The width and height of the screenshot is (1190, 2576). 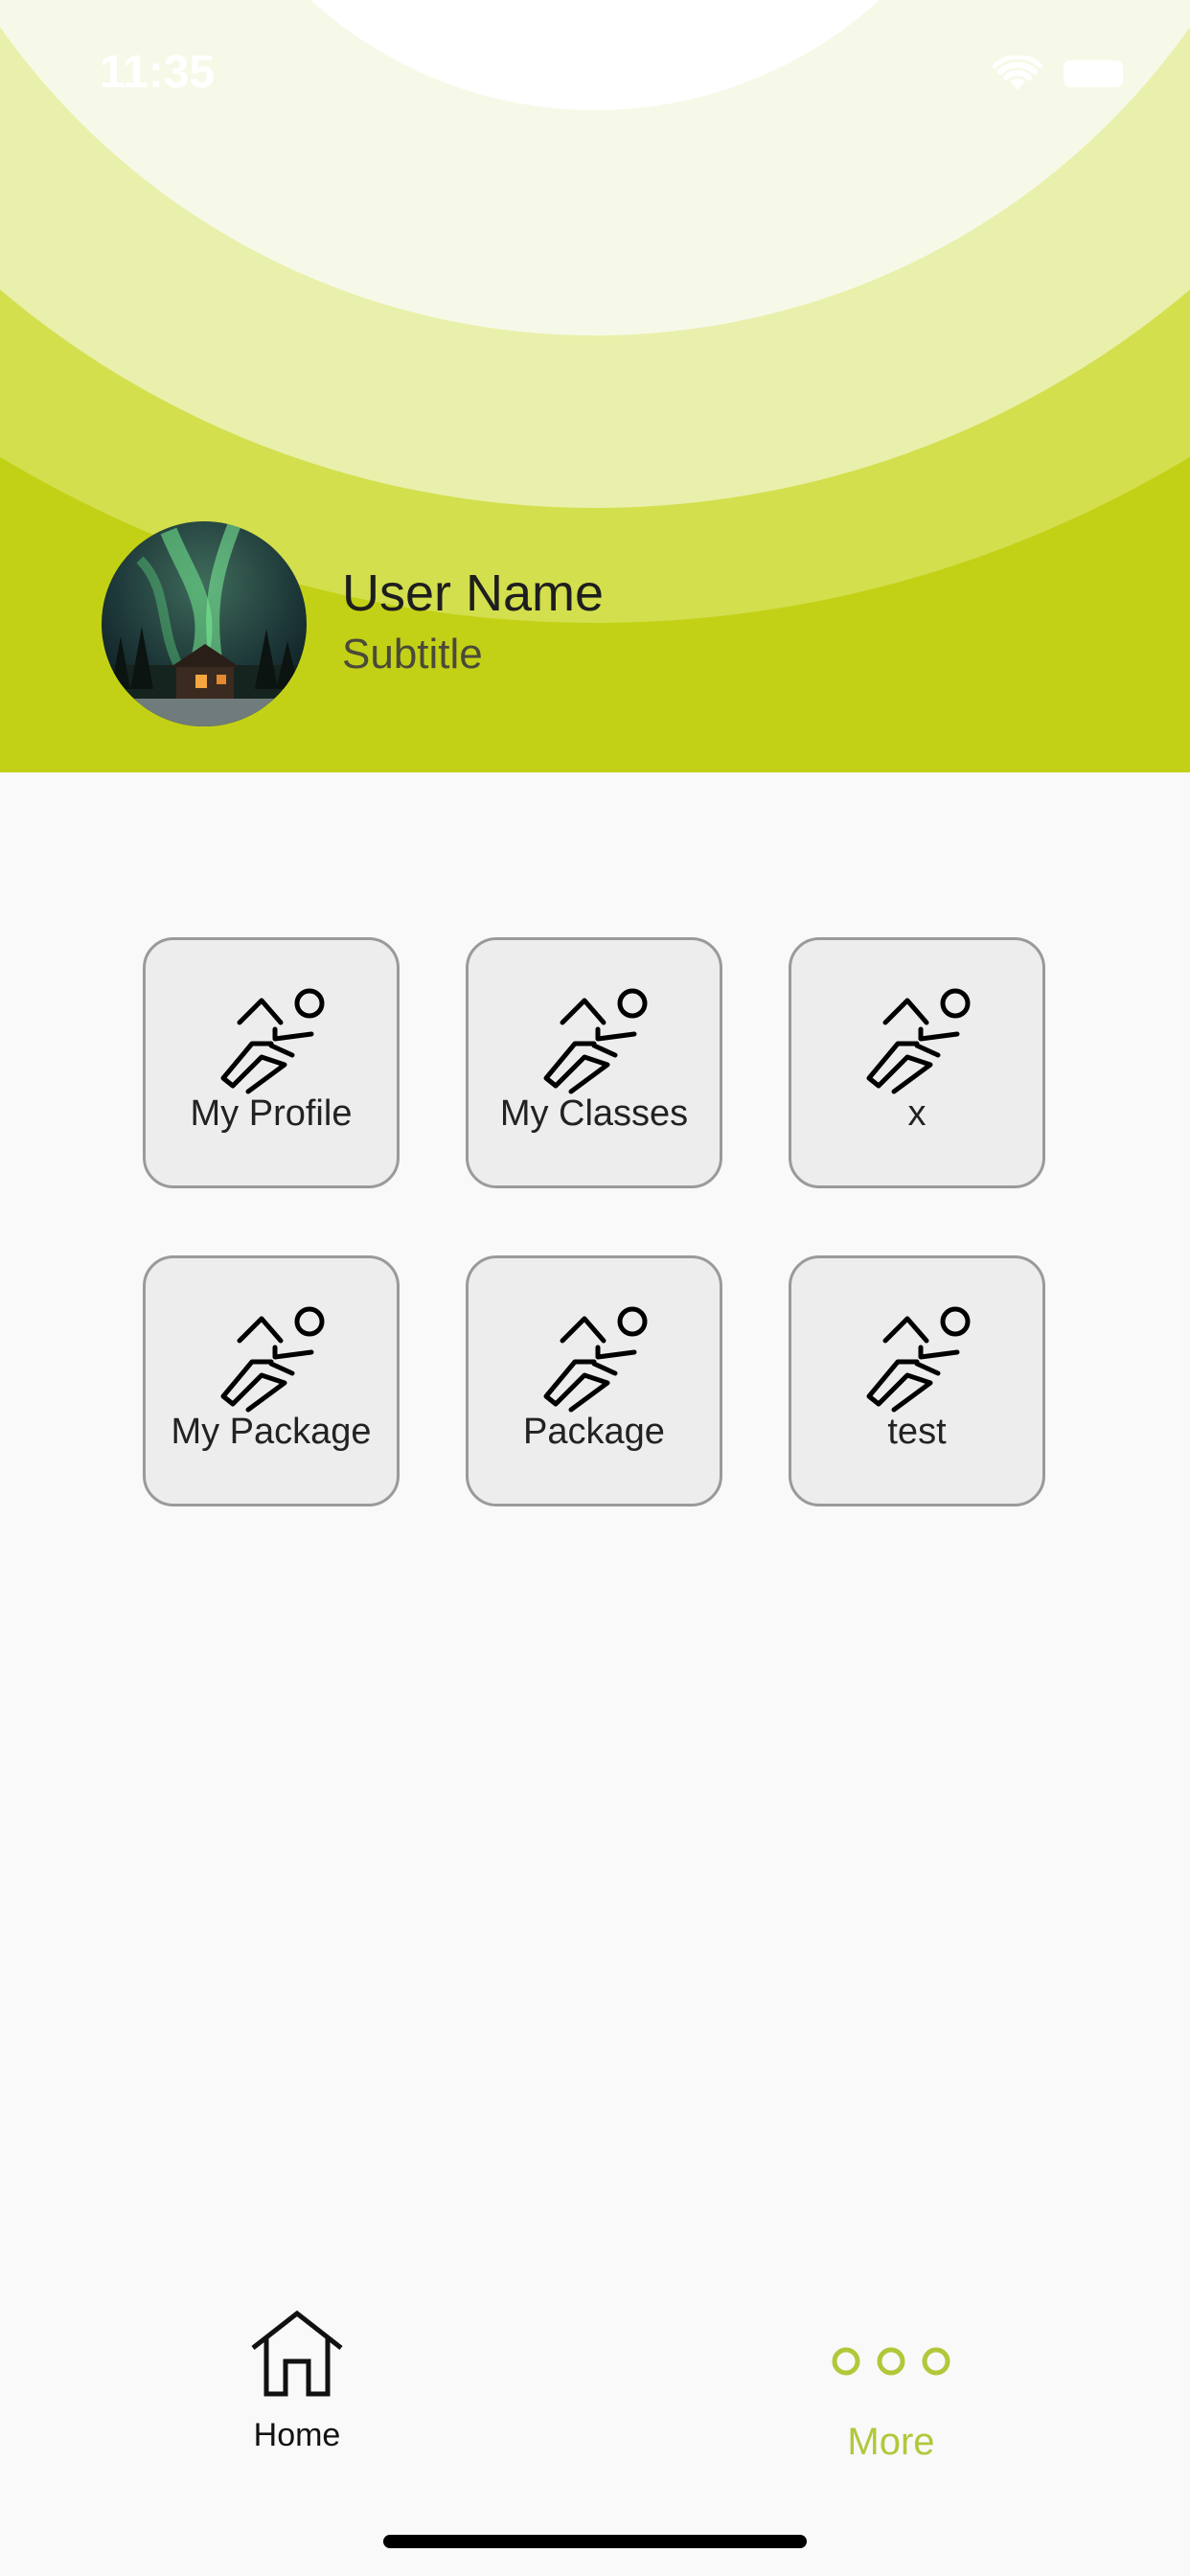 What do you see at coordinates (474, 593) in the screenshot?
I see `user-name: User Name` at bounding box center [474, 593].